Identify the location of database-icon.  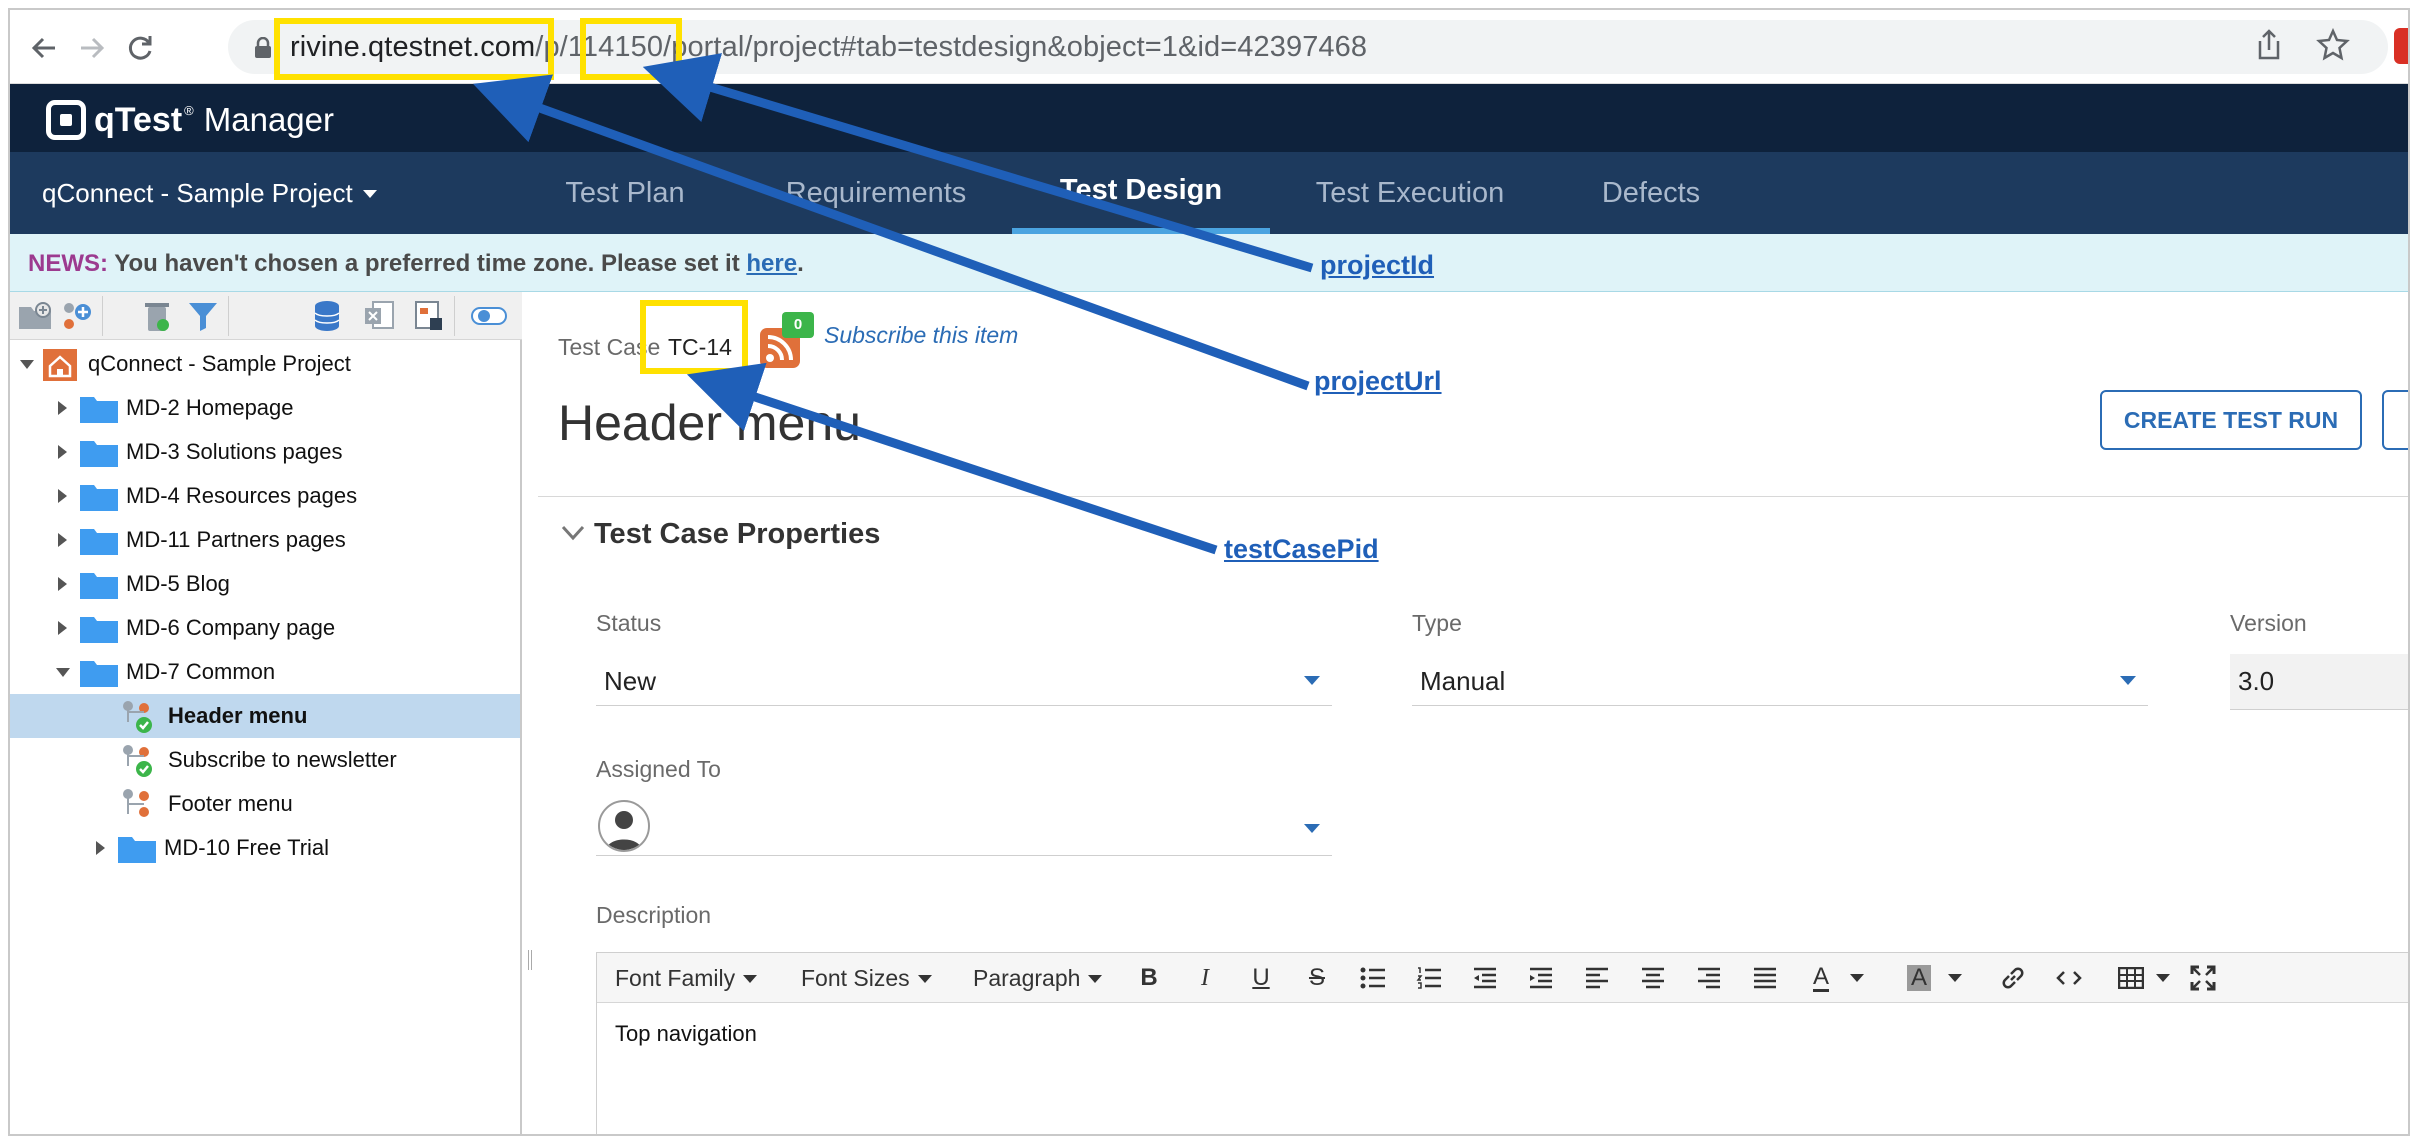
(327, 316).